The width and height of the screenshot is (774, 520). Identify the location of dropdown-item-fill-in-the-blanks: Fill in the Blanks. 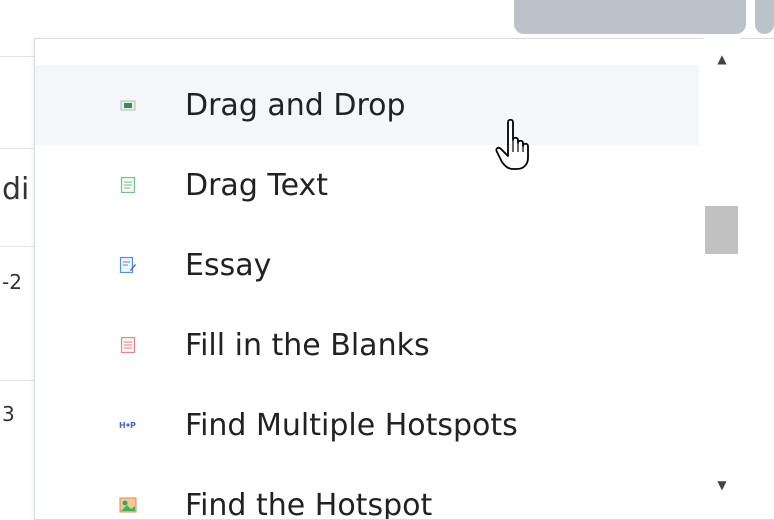
(367, 345).